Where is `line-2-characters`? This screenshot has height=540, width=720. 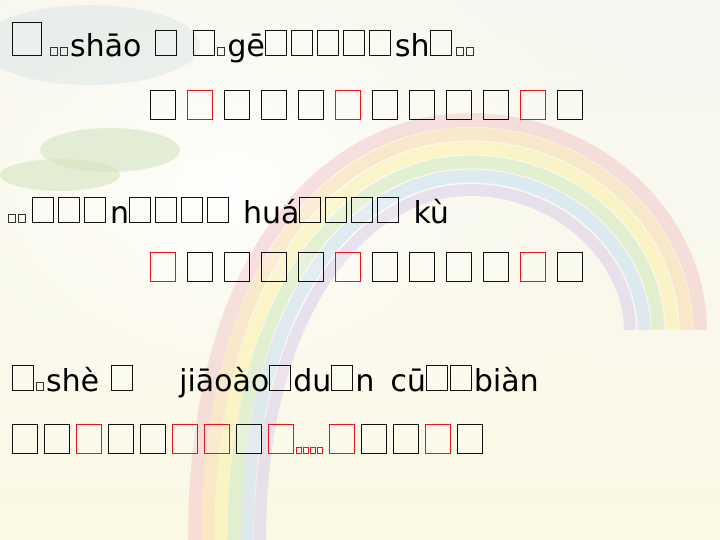 line-2-characters is located at coordinates (372, 105).